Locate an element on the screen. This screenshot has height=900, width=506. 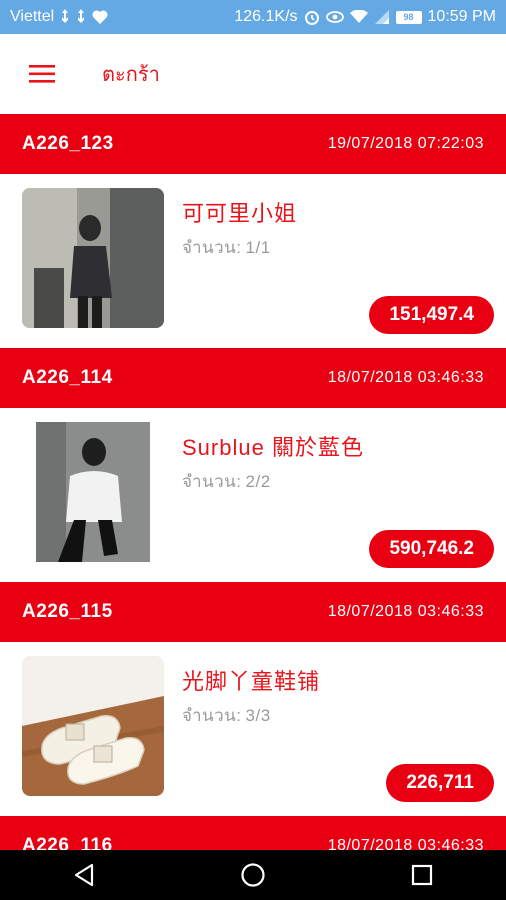
price-badge: 151,497.4 is located at coordinates (431, 315).